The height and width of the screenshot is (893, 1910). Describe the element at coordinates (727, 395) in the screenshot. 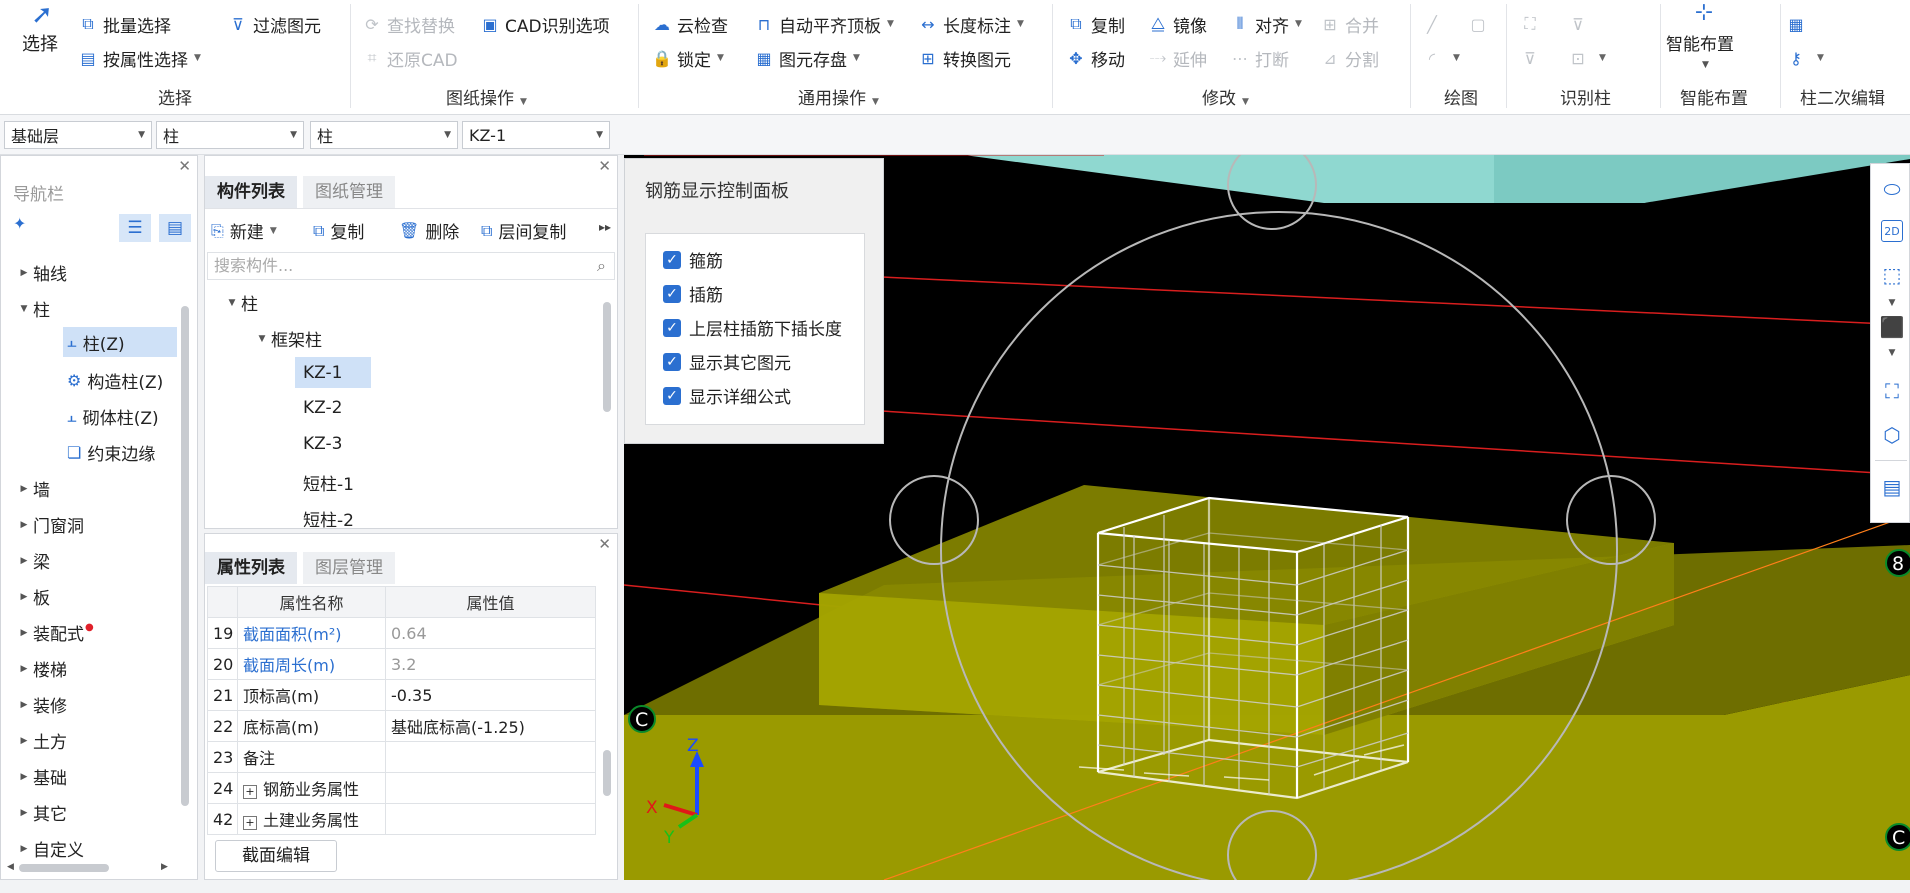

I see `checkbox-show-formula: ✓ 显示详细公式` at that location.